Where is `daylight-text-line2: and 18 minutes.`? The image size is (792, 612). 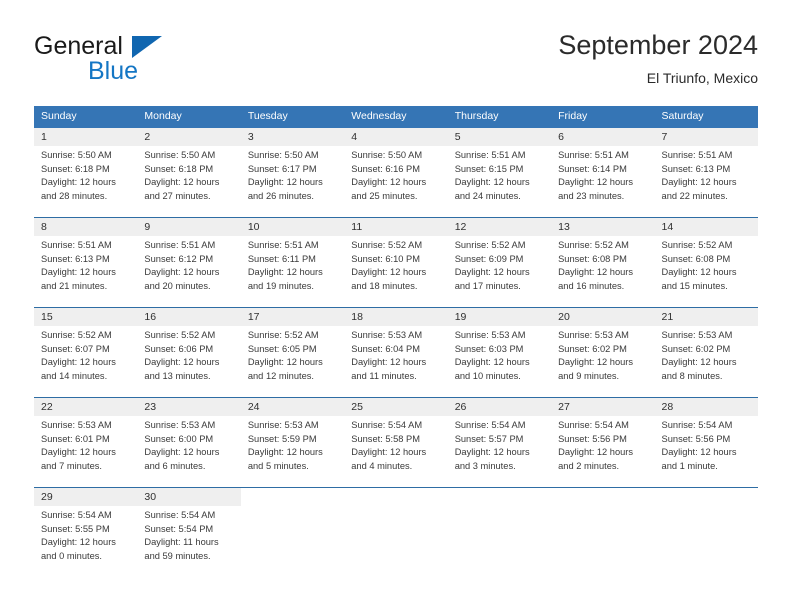 daylight-text-line2: and 18 minutes. is located at coordinates (384, 285).